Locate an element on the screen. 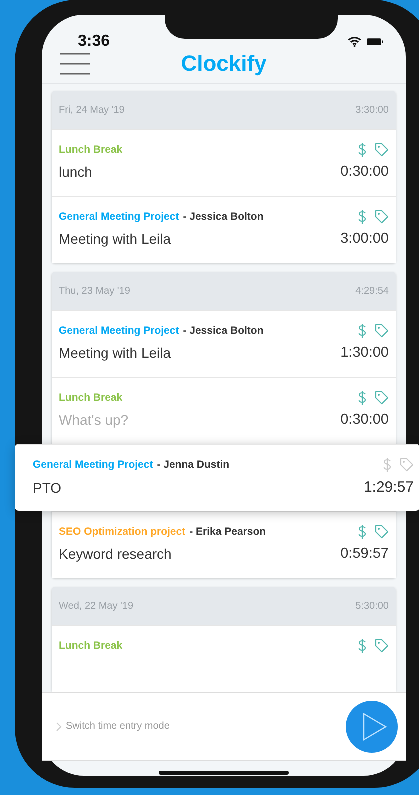  chevron-icon is located at coordinates (59, 727).